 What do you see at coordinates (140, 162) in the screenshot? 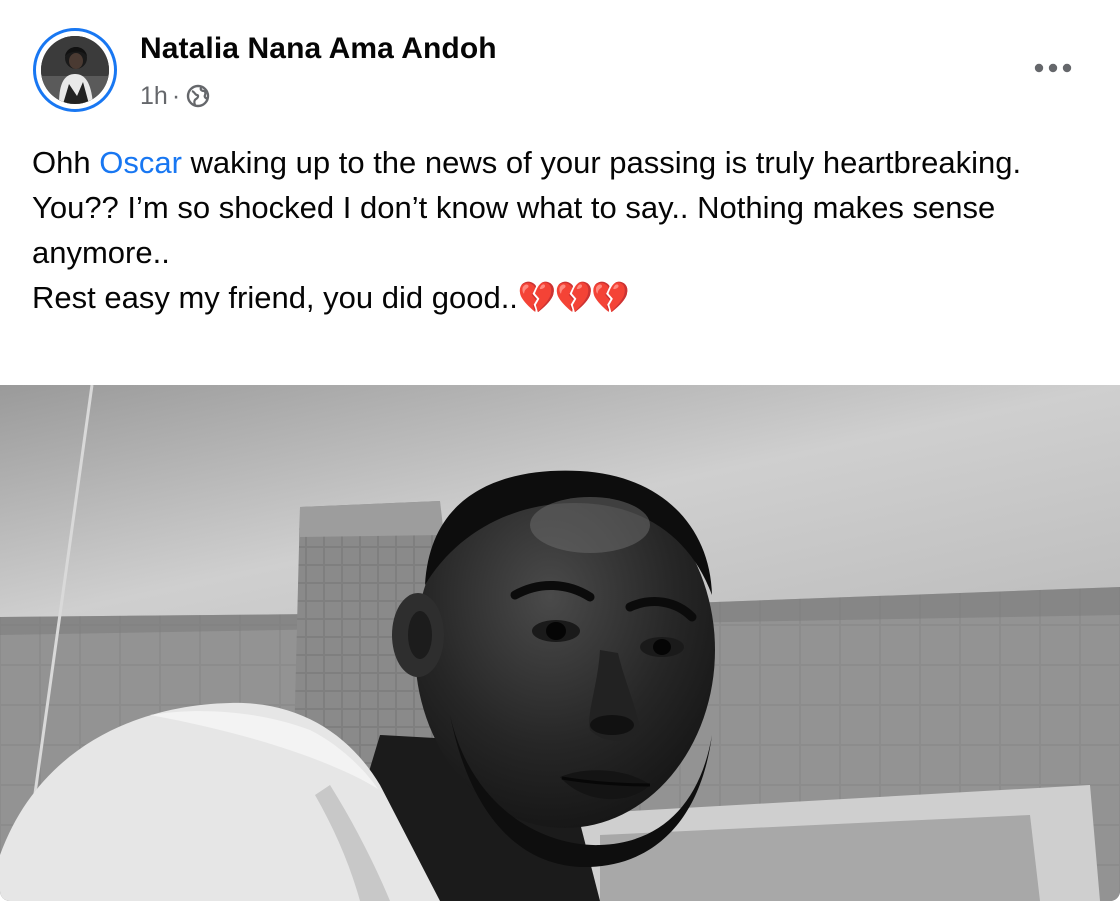
I see `mention-link: Oscar` at bounding box center [140, 162].